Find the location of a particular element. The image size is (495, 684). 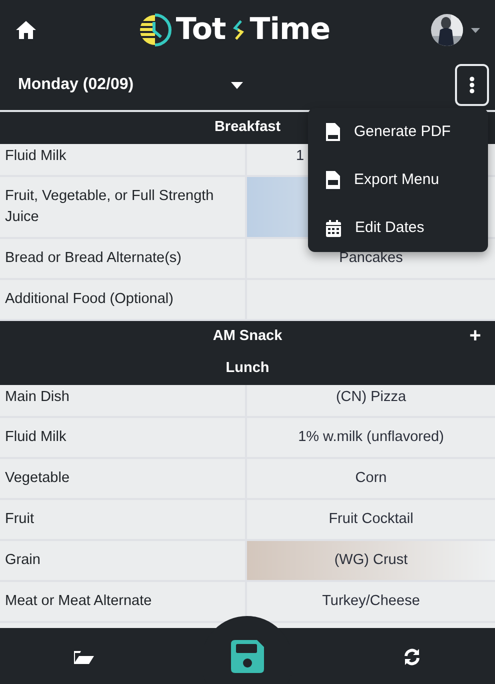

add-button: + is located at coordinates (475, 336).